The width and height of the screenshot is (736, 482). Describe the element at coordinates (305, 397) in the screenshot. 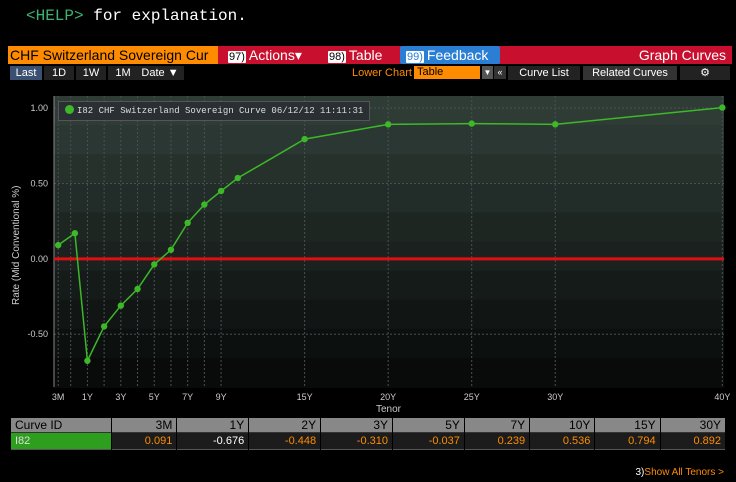

I see `x-tick-label: 15Y` at that location.